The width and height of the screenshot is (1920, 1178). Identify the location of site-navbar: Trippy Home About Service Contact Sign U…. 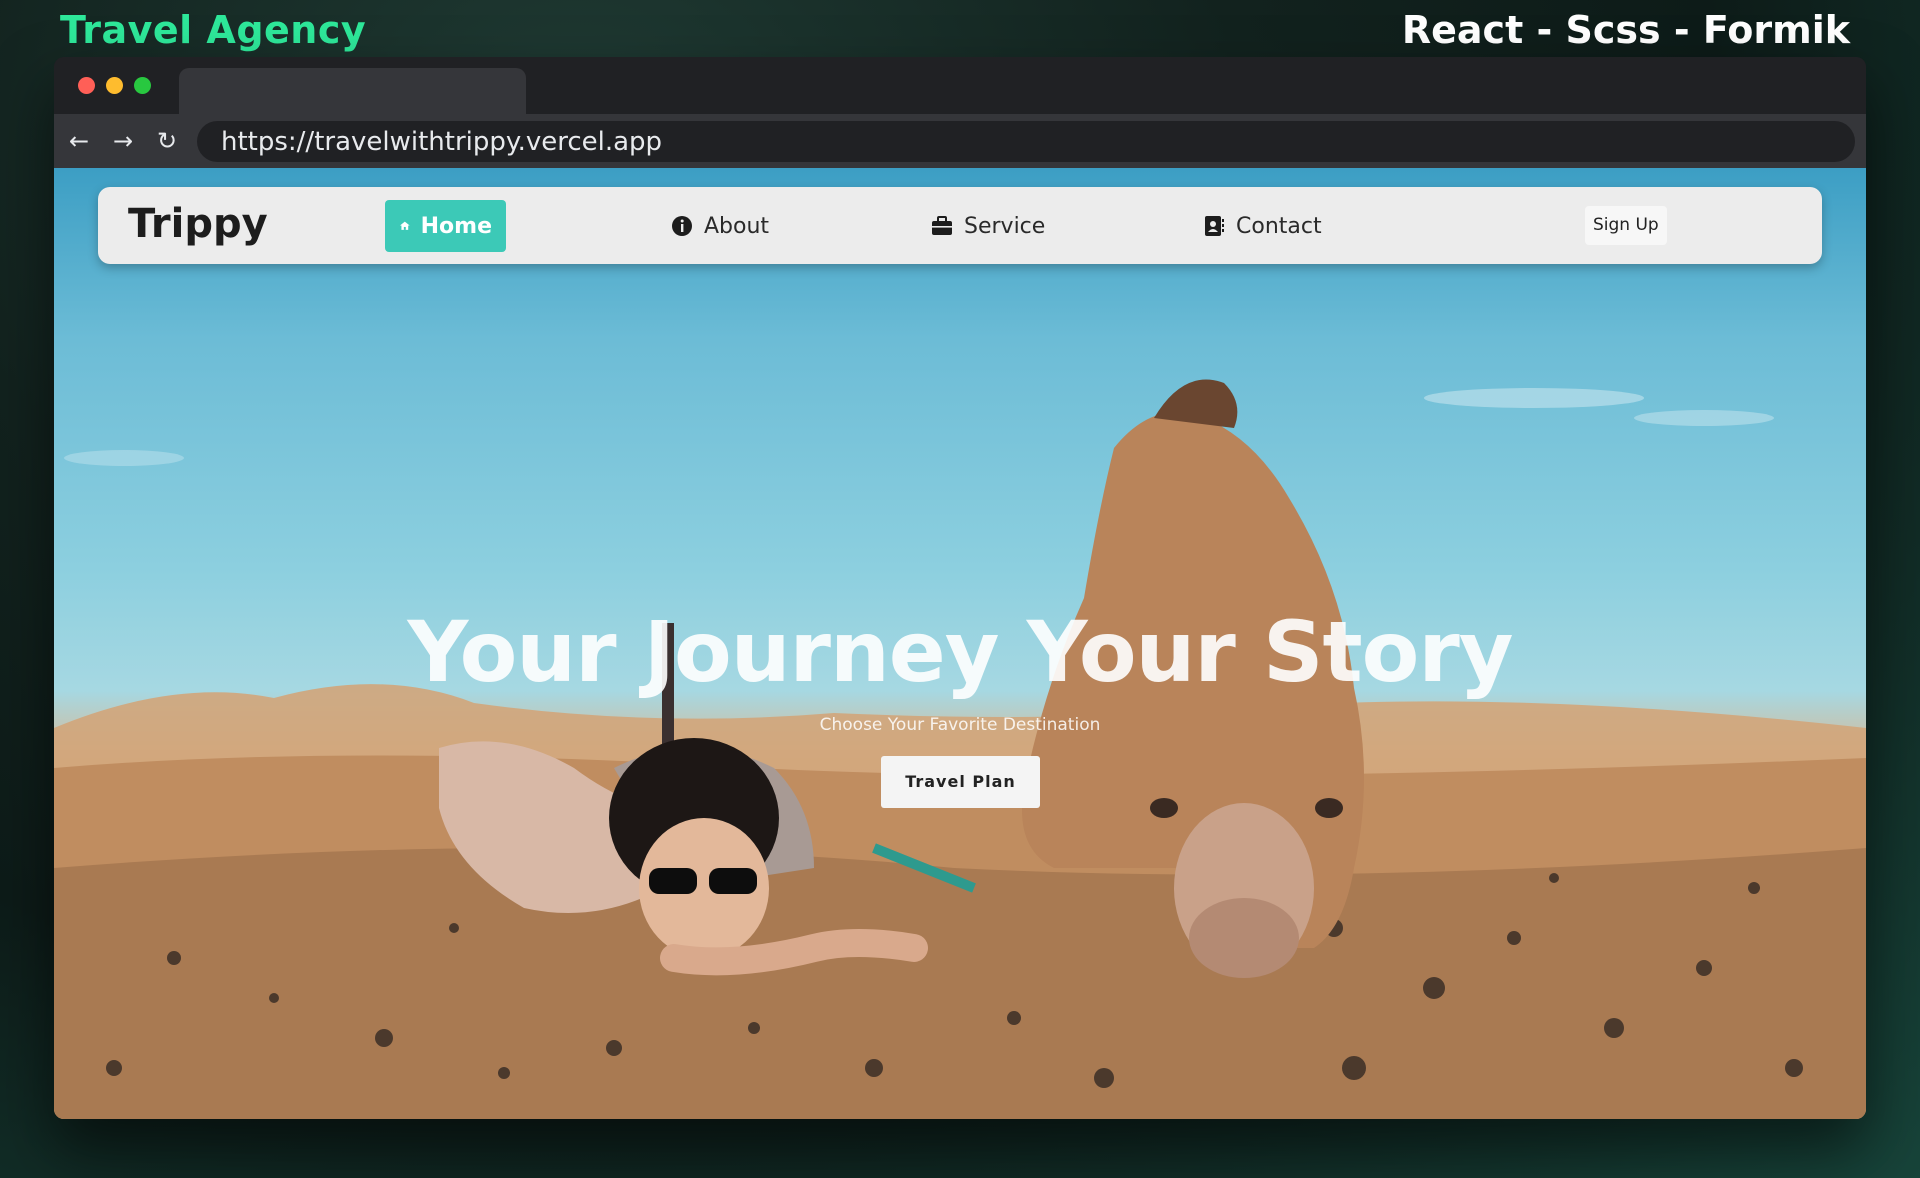
(960, 225).